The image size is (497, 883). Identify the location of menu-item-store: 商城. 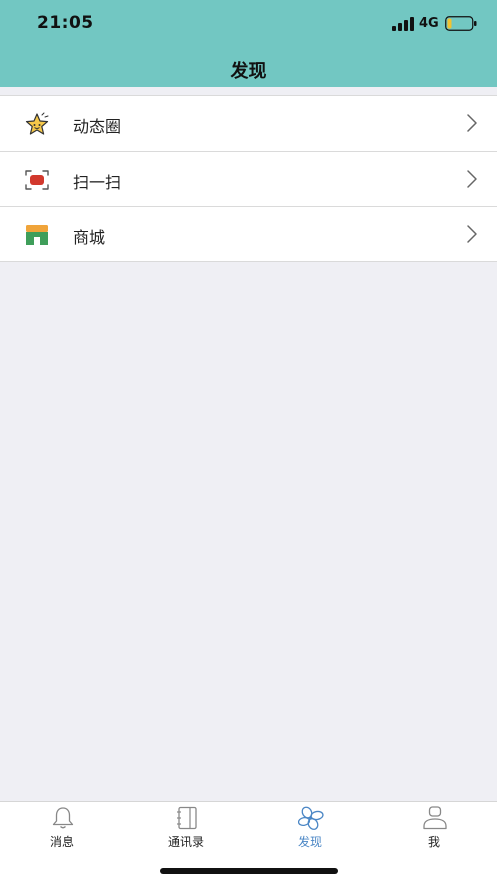
(248, 233).